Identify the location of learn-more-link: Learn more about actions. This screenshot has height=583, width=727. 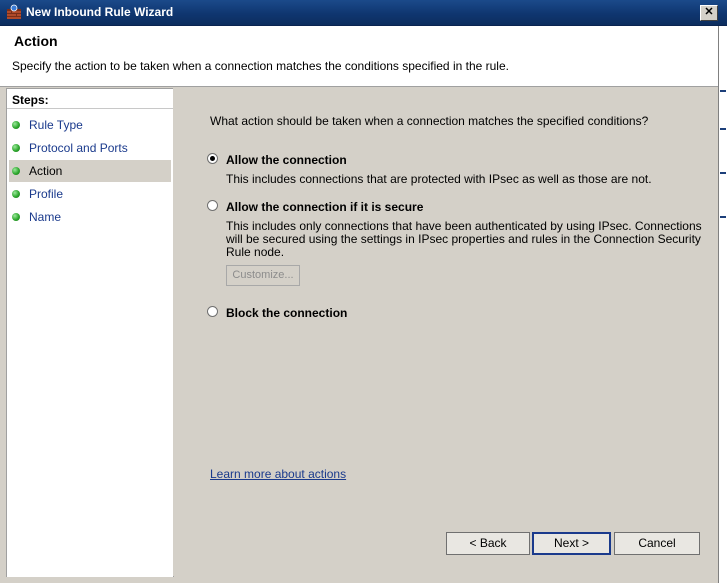
(278, 474).